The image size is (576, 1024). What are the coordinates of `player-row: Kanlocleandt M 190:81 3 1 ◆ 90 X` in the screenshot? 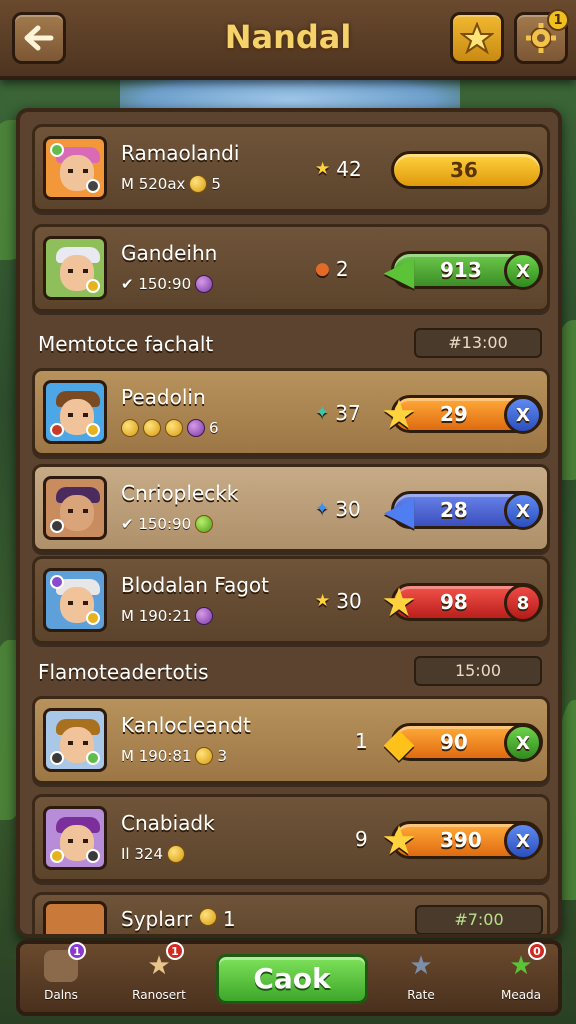 It's located at (291, 740).